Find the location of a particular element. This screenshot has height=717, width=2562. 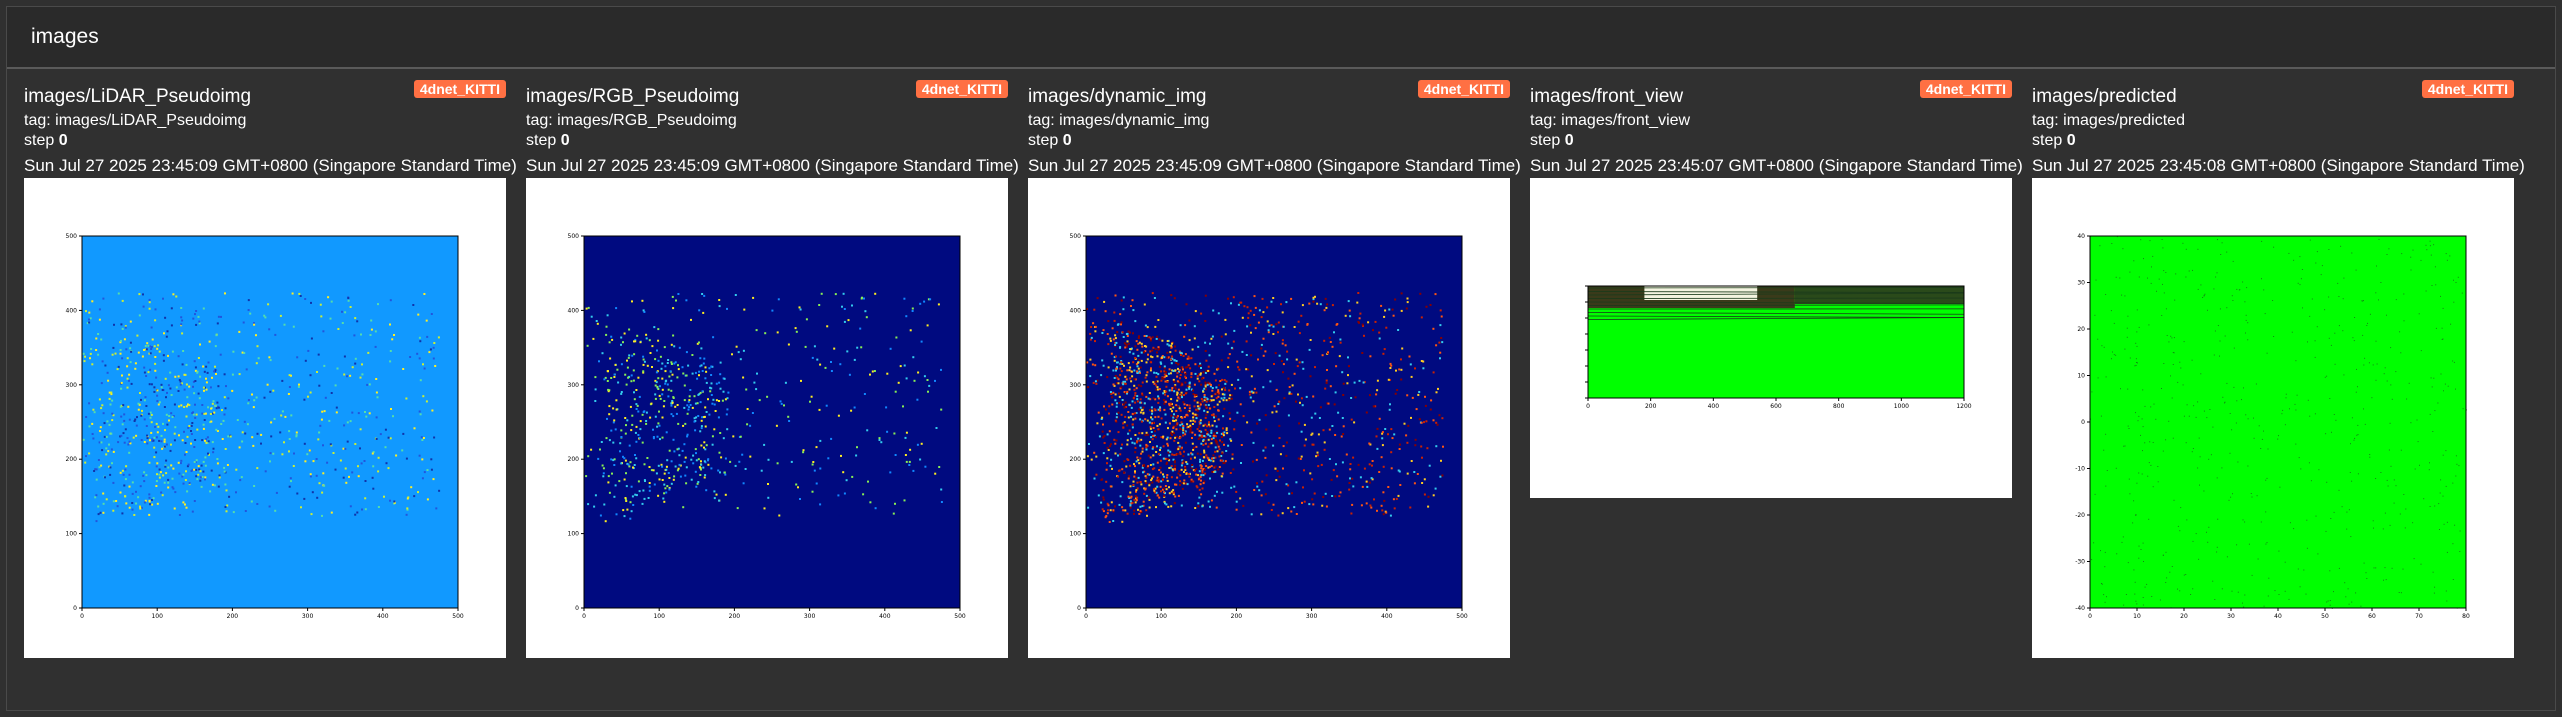

x-tick-label: 40 is located at coordinates (2278, 616).